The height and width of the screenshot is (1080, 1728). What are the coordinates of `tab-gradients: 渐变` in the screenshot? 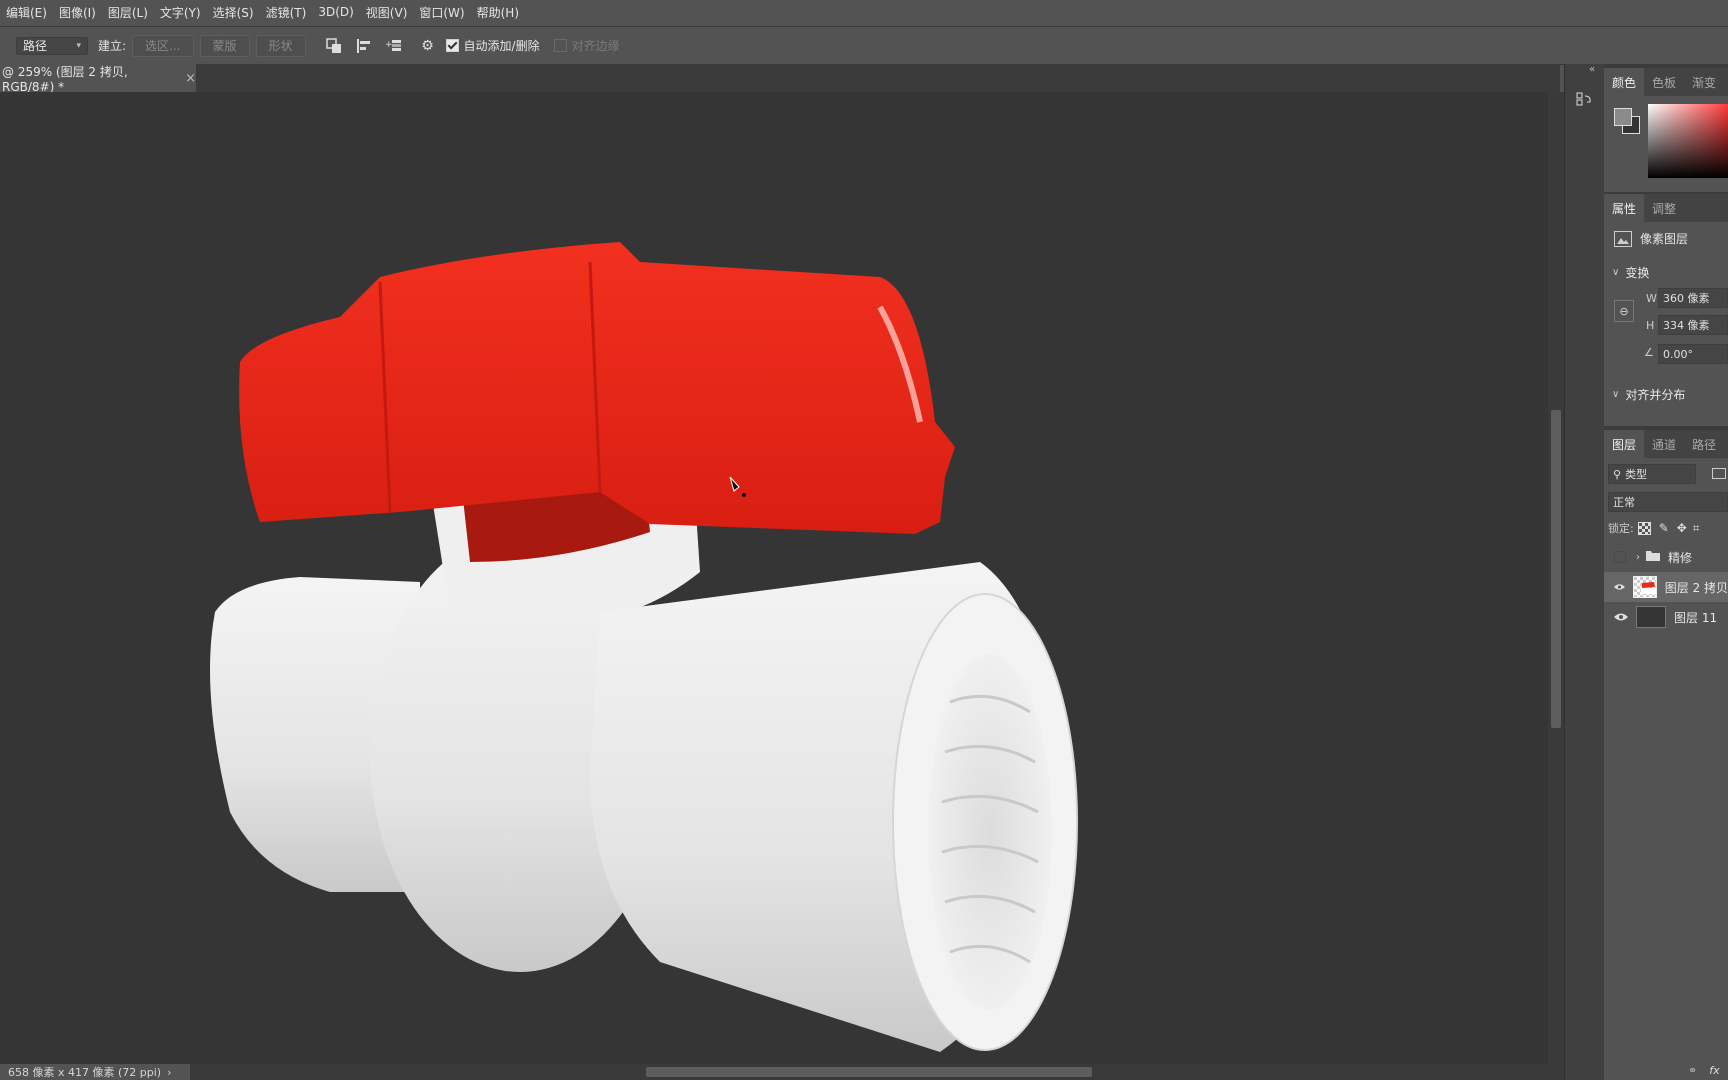 It's located at (1704, 82).